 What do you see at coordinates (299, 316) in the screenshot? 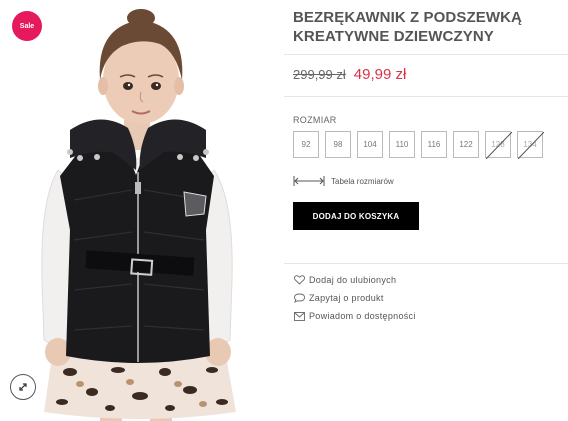
I see `envelope-icon` at bounding box center [299, 316].